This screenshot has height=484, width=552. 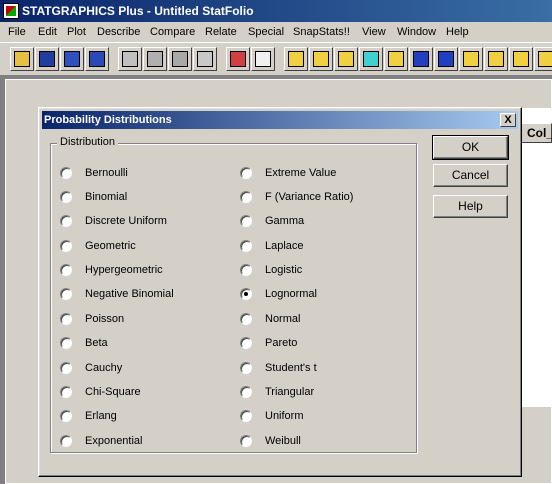 What do you see at coordinates (108, 120) in the screenshot?
I see `dialog-title: Probability Distributions` at bounding box center [108, 120].